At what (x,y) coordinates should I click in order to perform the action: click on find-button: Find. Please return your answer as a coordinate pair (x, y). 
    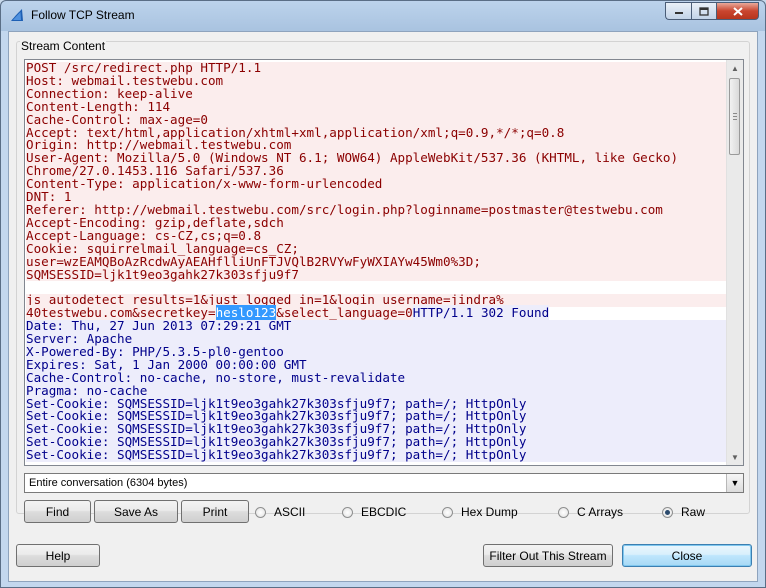
    Looking at the image, I should click on (57, 511).